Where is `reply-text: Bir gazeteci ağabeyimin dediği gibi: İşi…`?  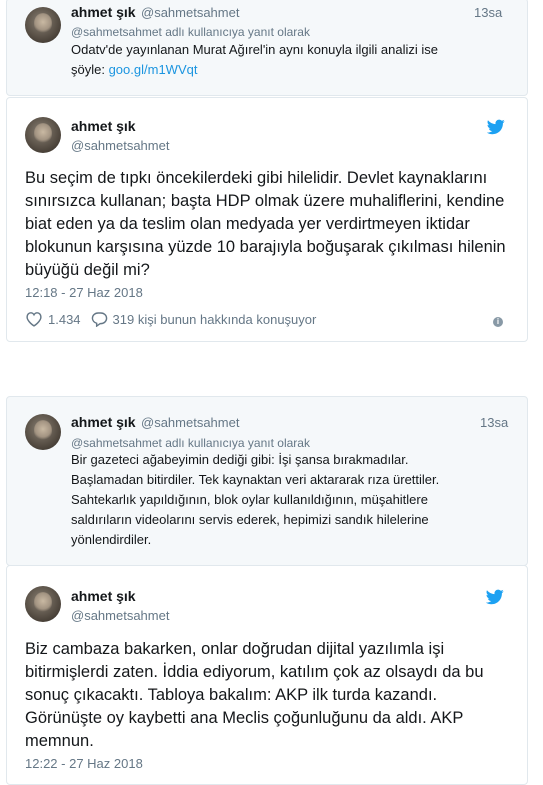 reply-text: Bir gazeteci ağabeyimin dediği gibi: İşi… is located at coordinates (298, 500).